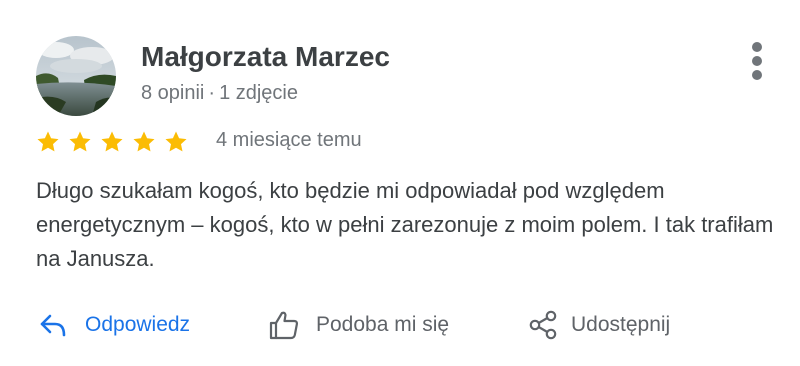 This screenshot has height=366, width=800. I want to click on reply-button: Odpowiedz, so click(114, 325).